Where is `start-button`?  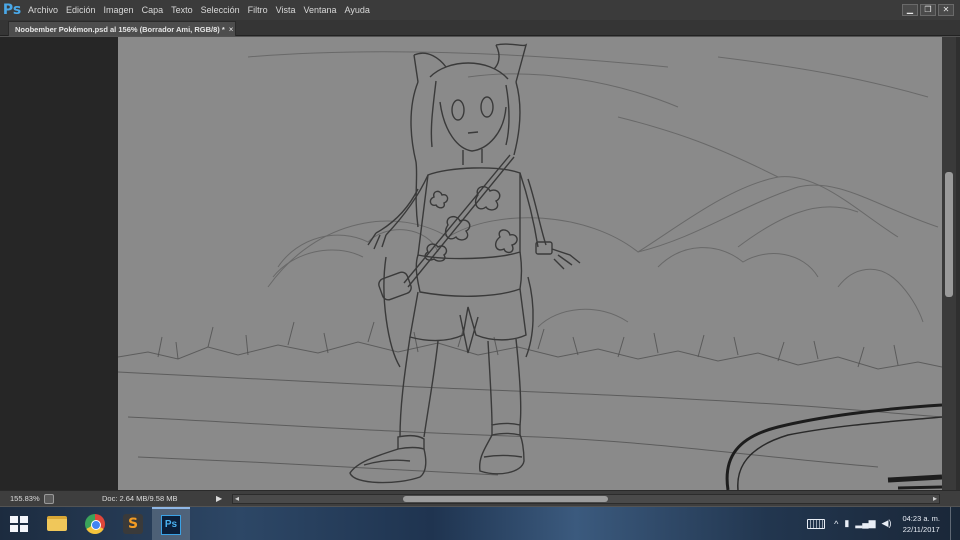 start-button is located at coordinates (19, 523).